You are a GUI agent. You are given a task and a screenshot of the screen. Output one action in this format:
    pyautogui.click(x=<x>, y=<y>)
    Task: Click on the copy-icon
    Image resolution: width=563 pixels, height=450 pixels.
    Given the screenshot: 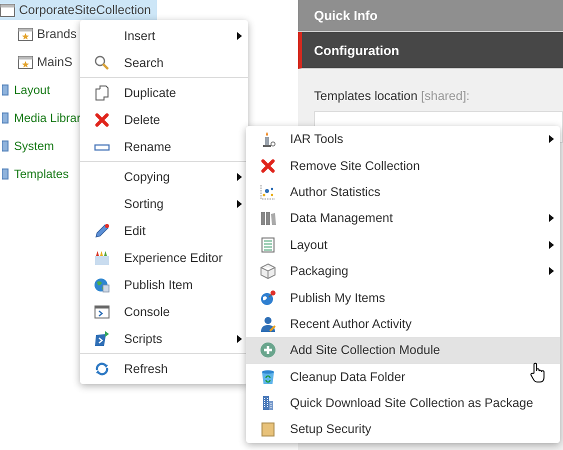 What is the action you would take?
    pyautogui.click(x=102, y=92)
    